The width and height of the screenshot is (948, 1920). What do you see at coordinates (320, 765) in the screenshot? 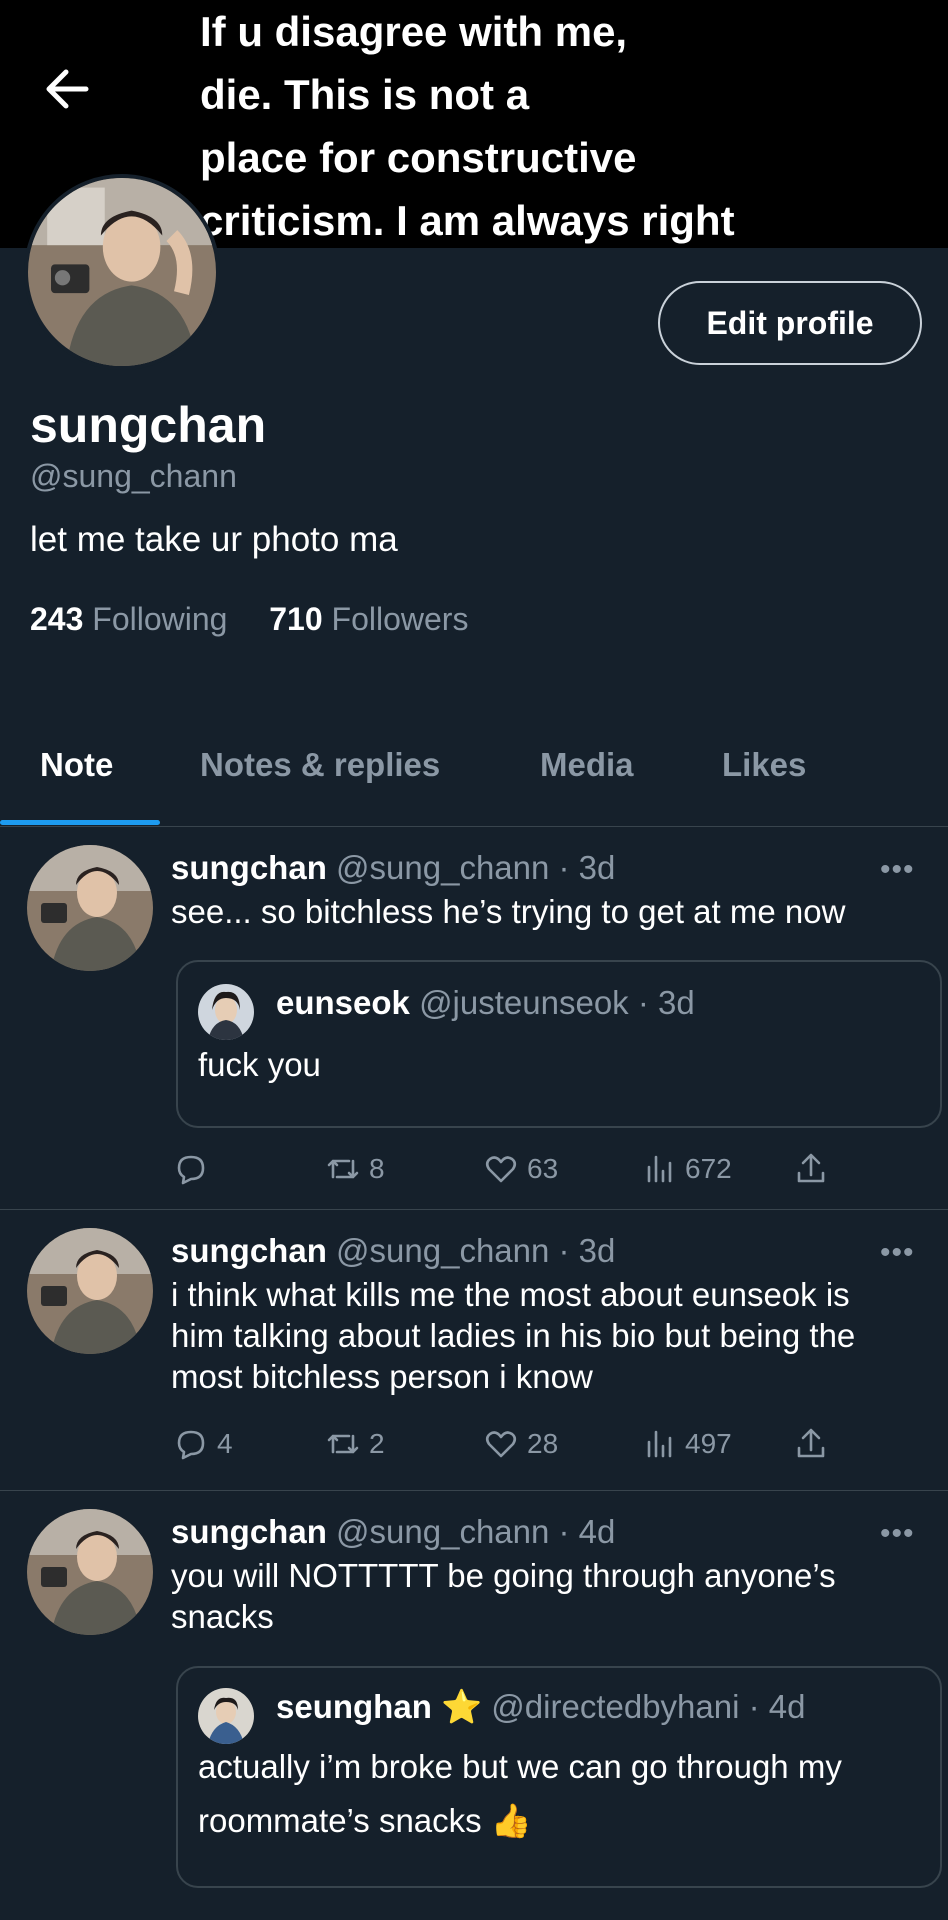
I see `tab-notes-replies: Notes & replies` at bounding box center [320, 765].